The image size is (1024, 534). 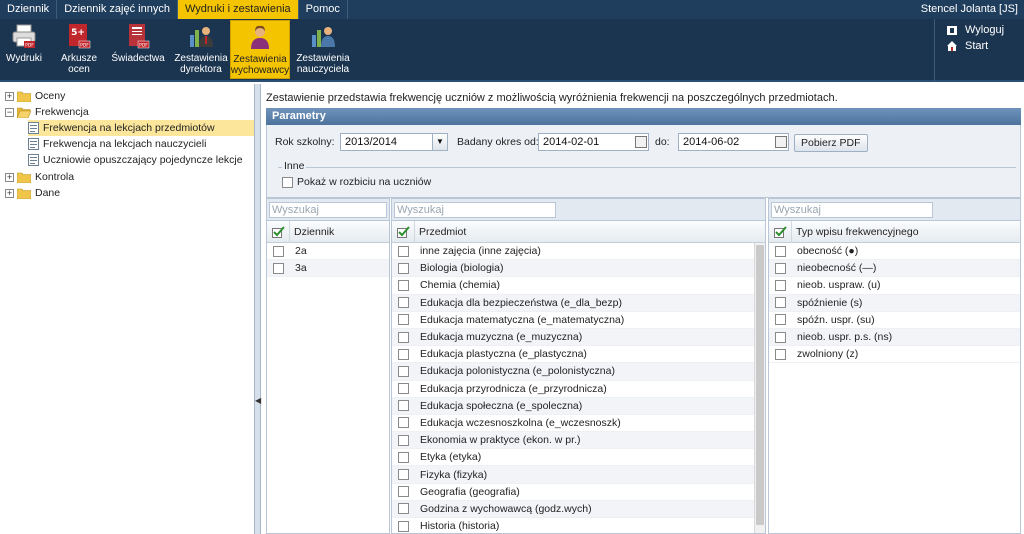 I want to click on pokaz-w-rozbiciu-option: Pokaż w rozbiciu na uczniów, so click(x=356, y=182).